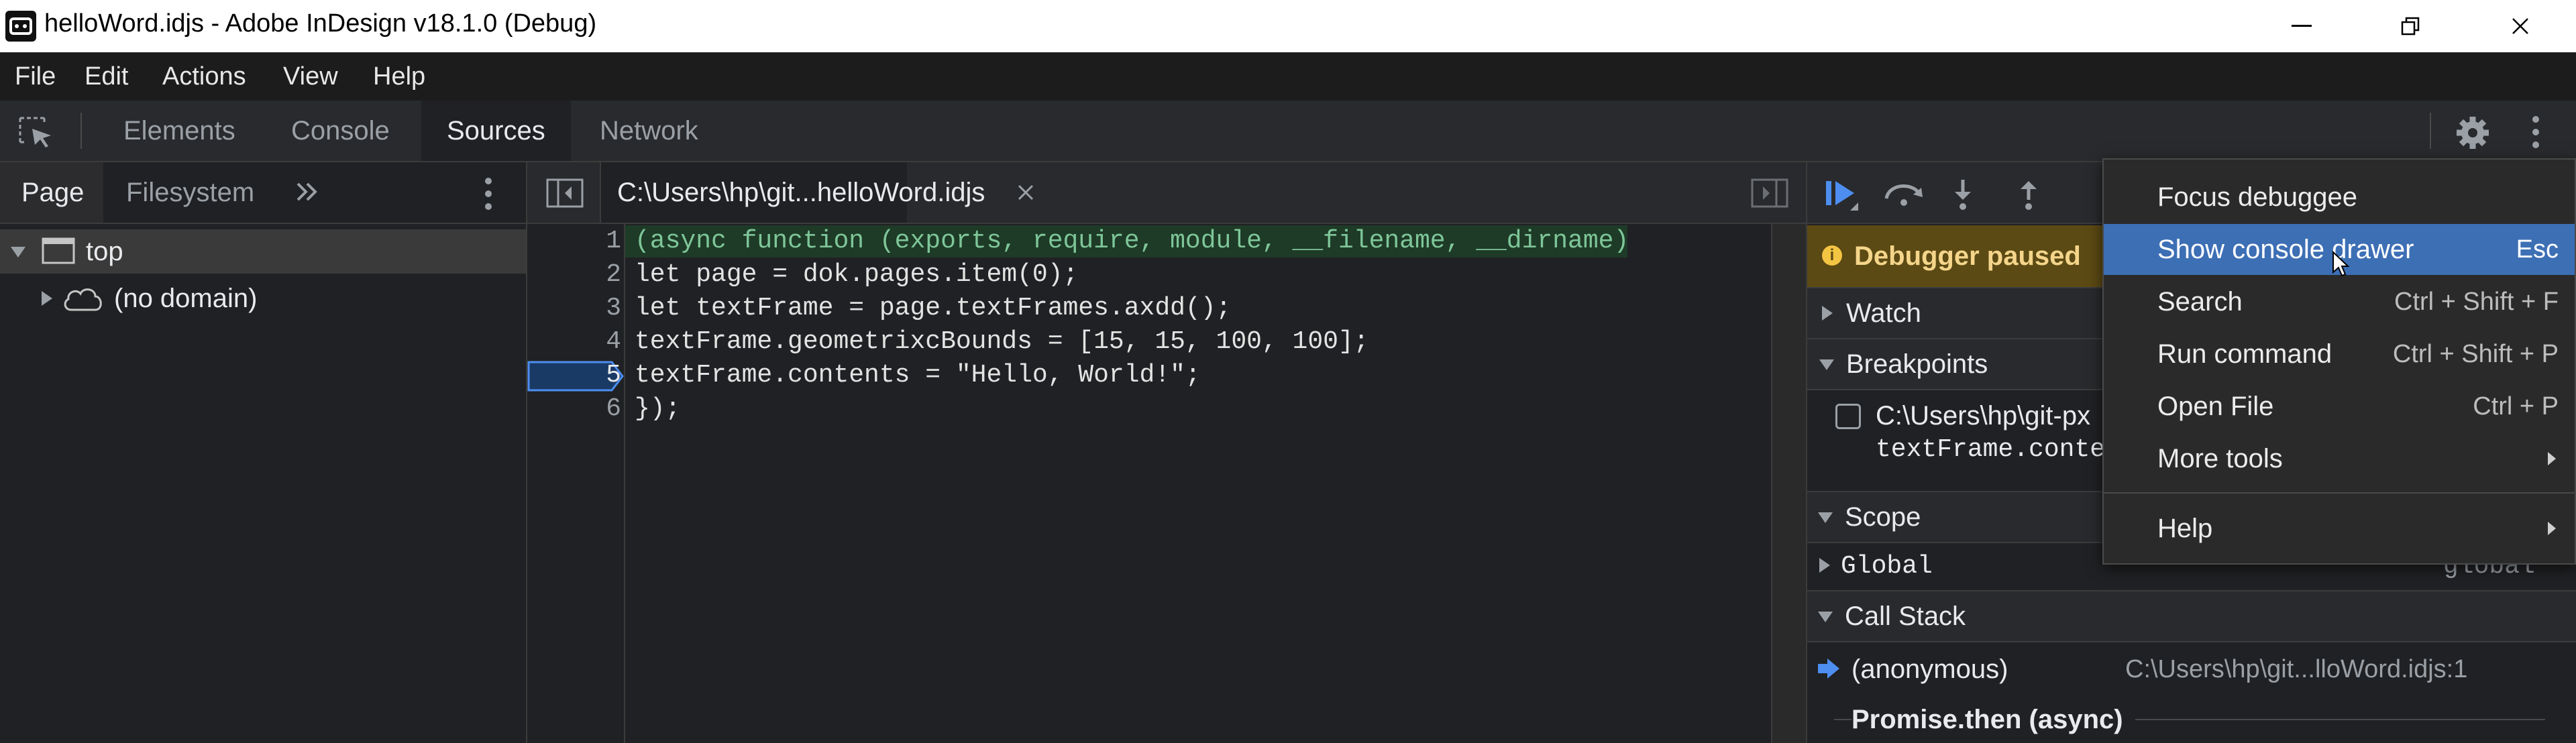 The image size is (2576, 743). Describe the element at coordinates (613, 341) in the screenshot. I see `line-number: 4` at that location.